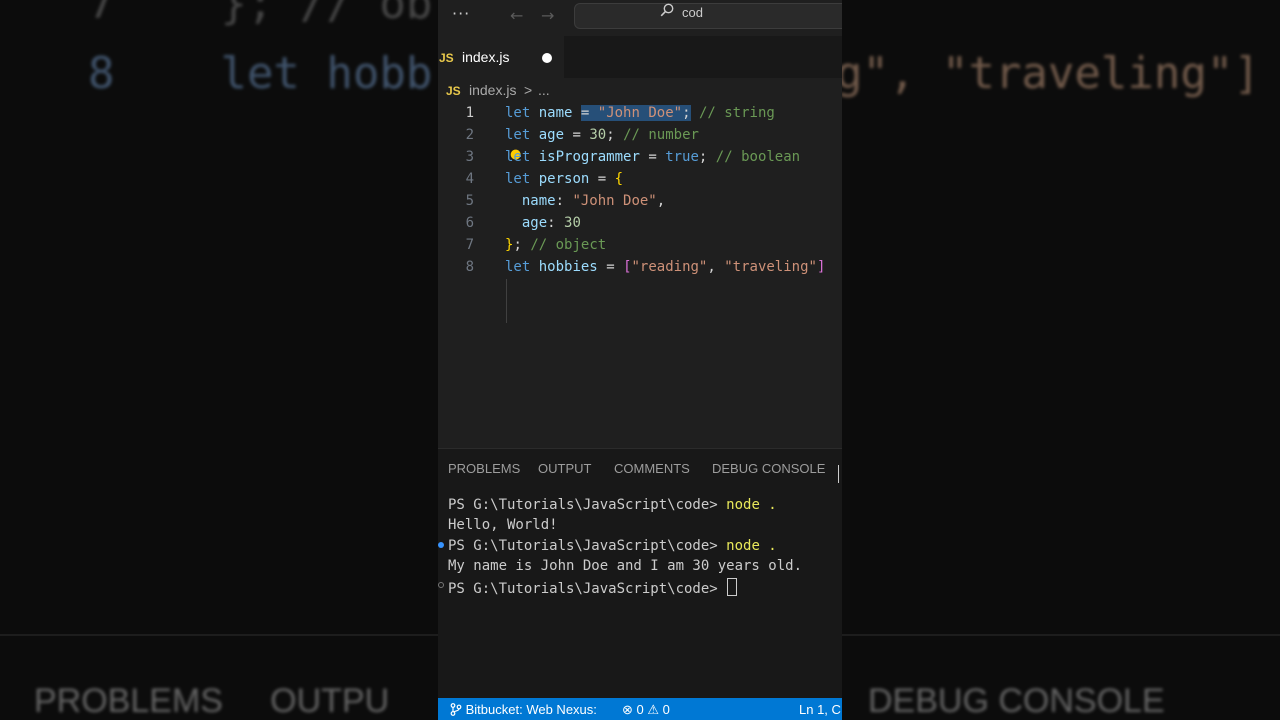 The width and height of the screenshot is (1280, 720). What do you see at coordinates (469, 135) in the screenshot?
I see `line-number: 2` at bounding box center [469, 135].